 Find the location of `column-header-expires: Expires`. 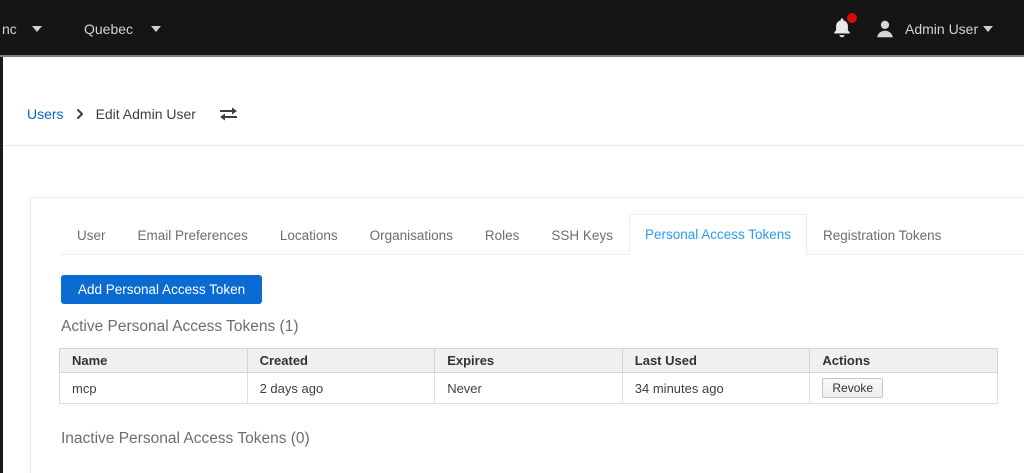

column-header-expires: Expires is located at coordinates (528, 360).